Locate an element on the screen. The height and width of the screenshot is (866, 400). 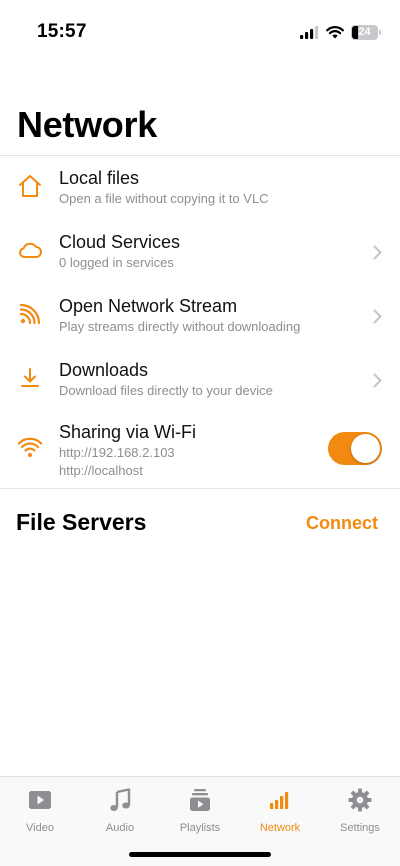
row-cloud-services: Cloud Services 0 logged in services is located at coordinates (200, 252).